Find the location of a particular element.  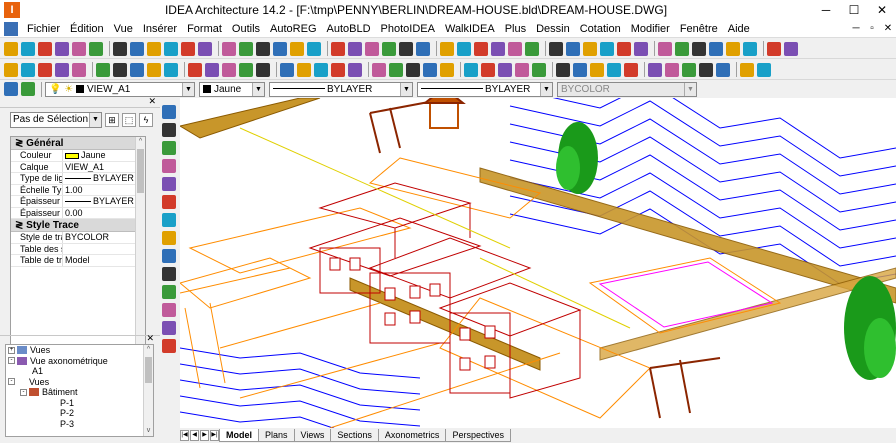

tab-views: Views is located at coordinates (312, 435).